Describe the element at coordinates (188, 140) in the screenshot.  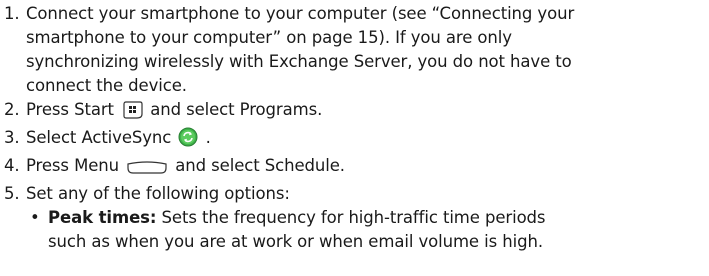
I see `activesync-icon` at that location.